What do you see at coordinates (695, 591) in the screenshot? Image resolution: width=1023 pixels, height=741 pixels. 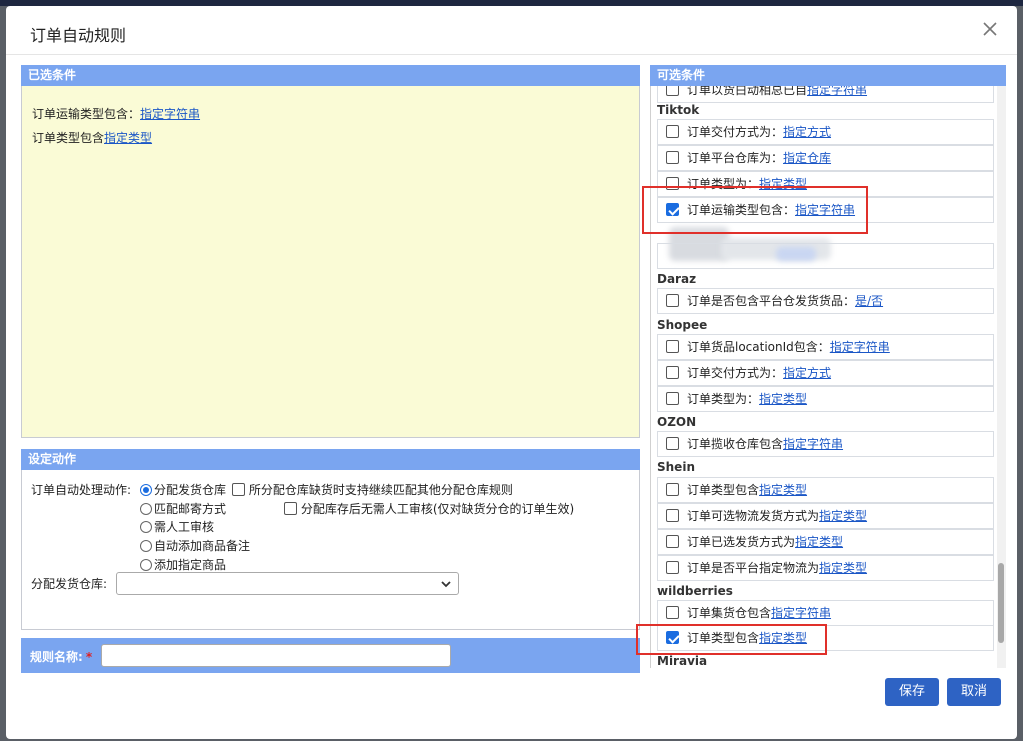 I see `group-wildberries: wildberries` at bounding box center [695, 591].